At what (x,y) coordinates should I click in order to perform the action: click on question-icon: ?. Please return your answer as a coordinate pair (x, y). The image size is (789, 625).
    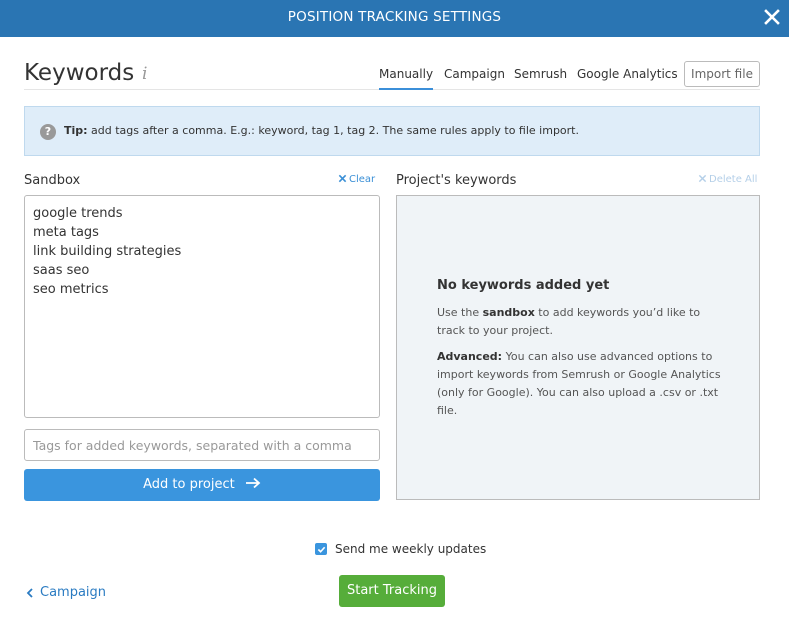
    Looking at the image, I should click on (48, 132).